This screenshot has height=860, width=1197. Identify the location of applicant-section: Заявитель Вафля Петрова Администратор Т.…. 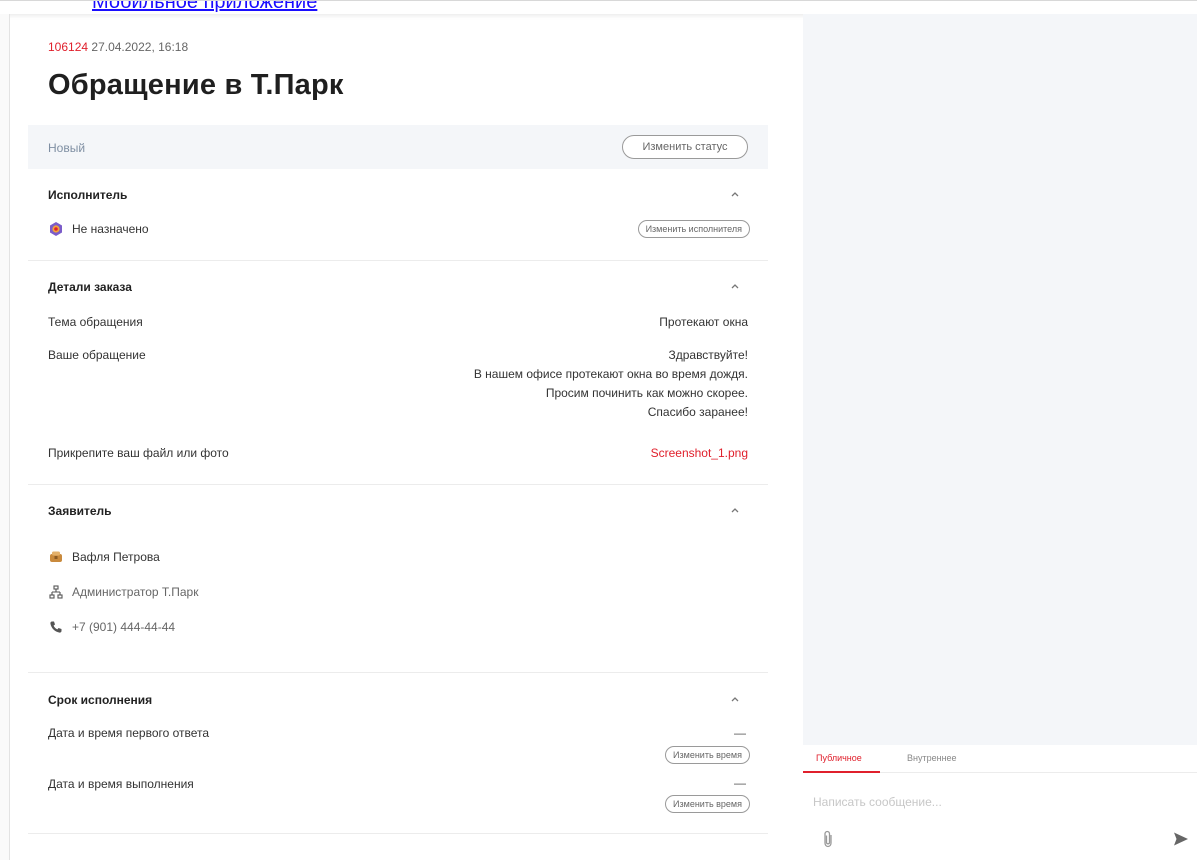
(398, 579).